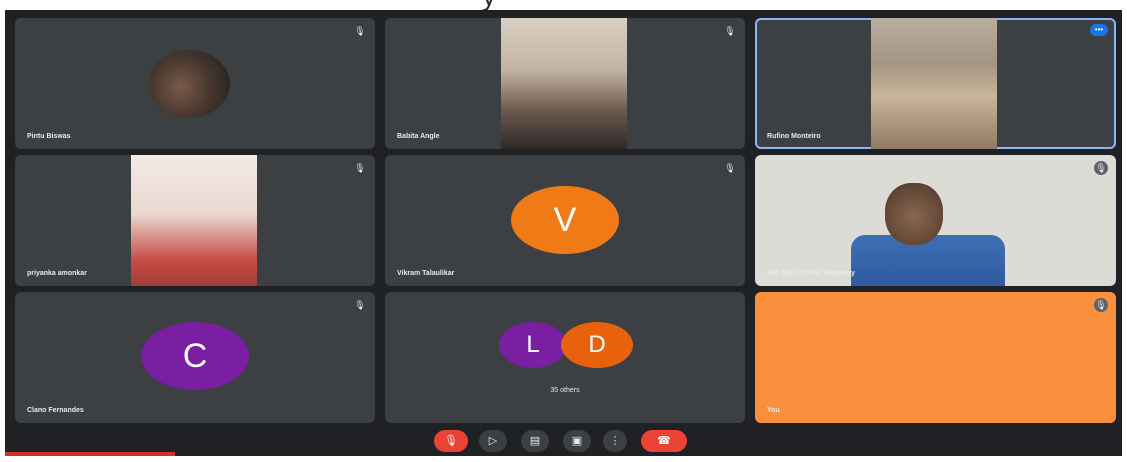 Image resolution: width=1127 pixels, height=462 pixels. What do you see at coordinates (935, 357) in the screenshot?
I see `self-tile: 🎙 You` at bounding box center [935, 357].